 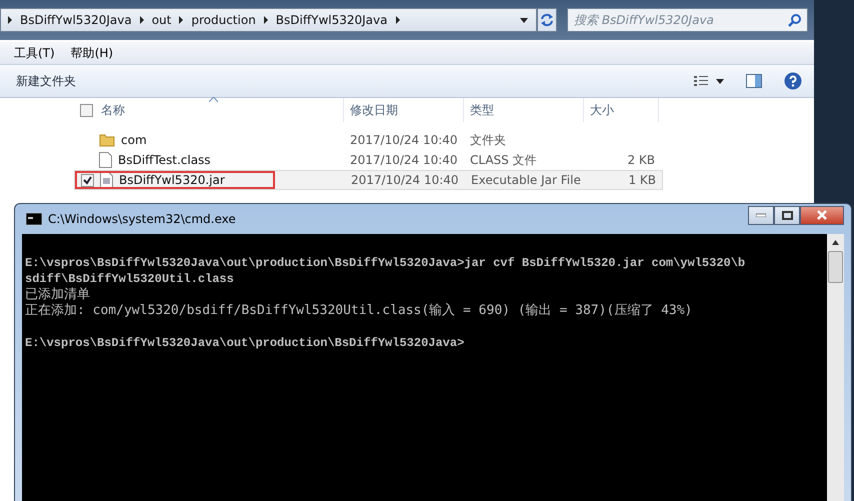 What do you see at coordinates (134, 140) in the screenshot?
I see `file-name: com` at bounding box center [134, 140].